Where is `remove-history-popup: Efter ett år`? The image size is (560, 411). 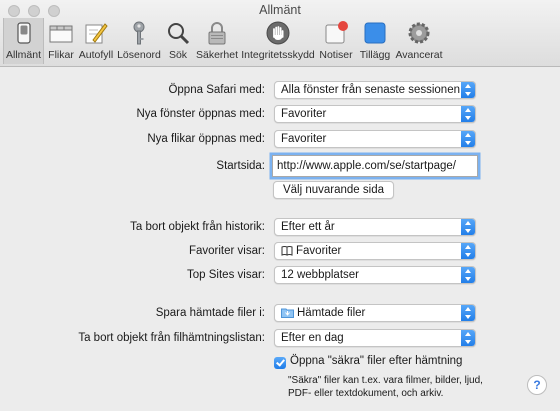
remove-history-popup: Efter ett år is located at coordinates (375, 227).